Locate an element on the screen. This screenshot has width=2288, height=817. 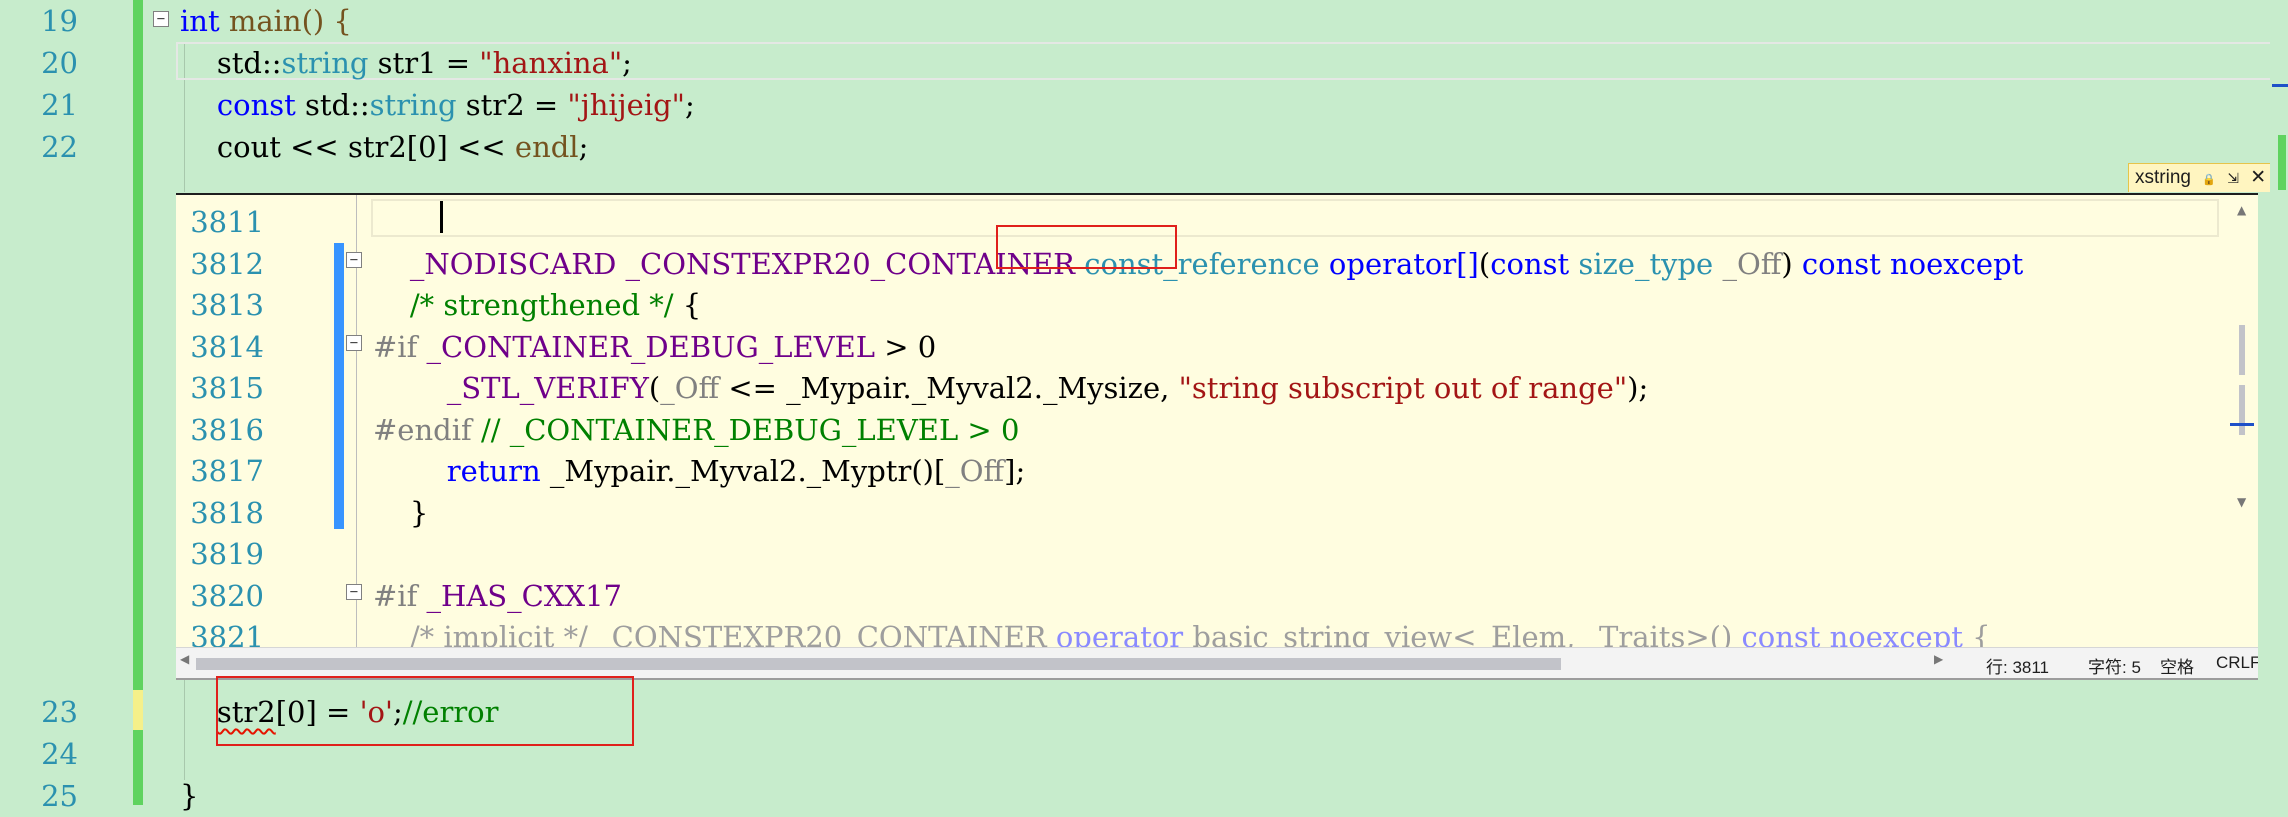
code-token: str1 = is located at coordinates (424, 63).